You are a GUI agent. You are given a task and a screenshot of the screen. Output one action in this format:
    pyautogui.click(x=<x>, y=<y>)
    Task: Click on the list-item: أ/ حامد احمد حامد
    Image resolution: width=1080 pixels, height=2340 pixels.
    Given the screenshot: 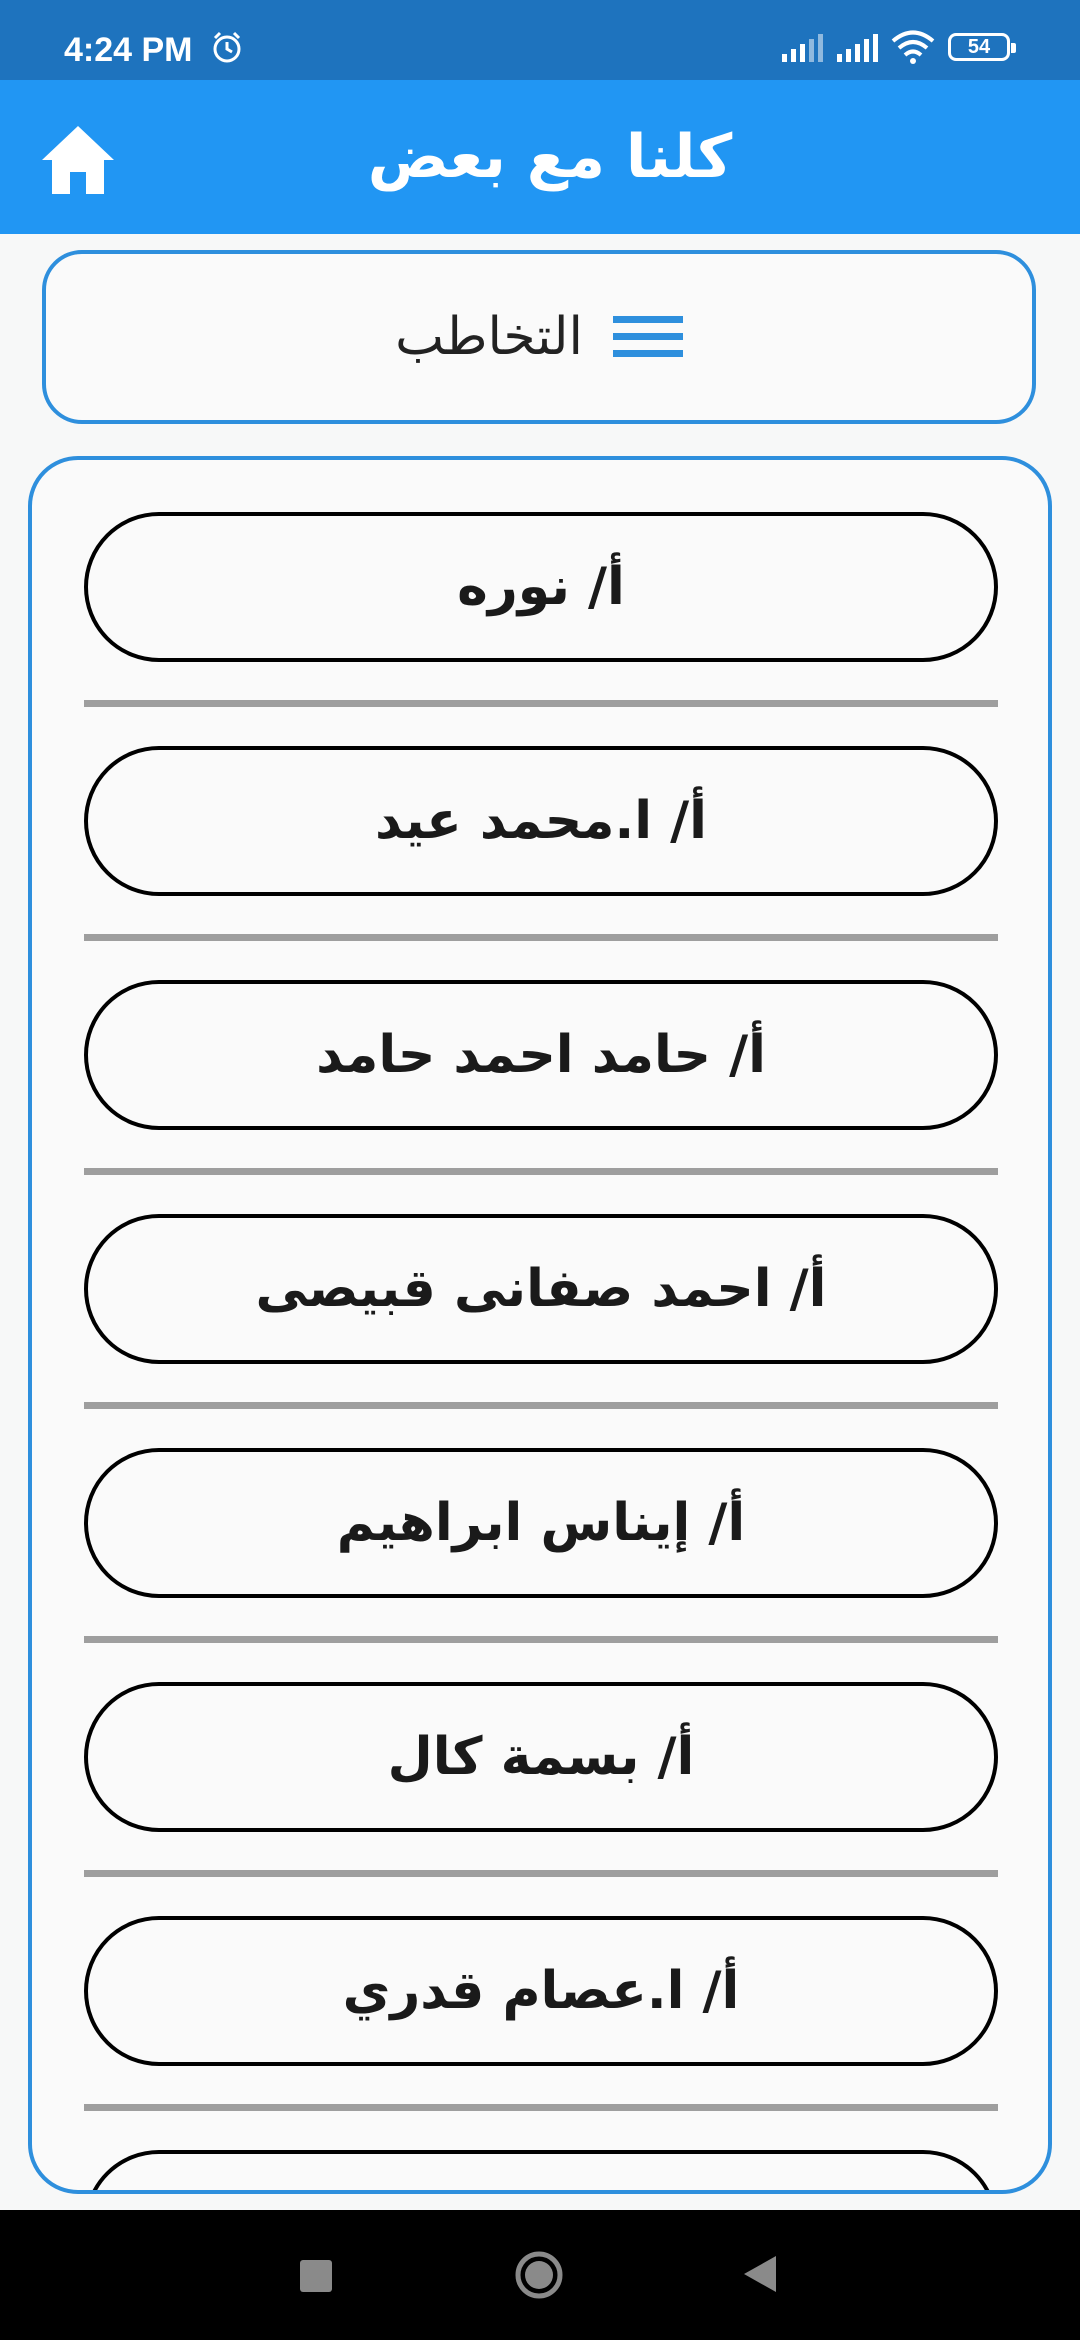 What is the action you would take?
    pyautogui.click(x=541, y=1055)
    